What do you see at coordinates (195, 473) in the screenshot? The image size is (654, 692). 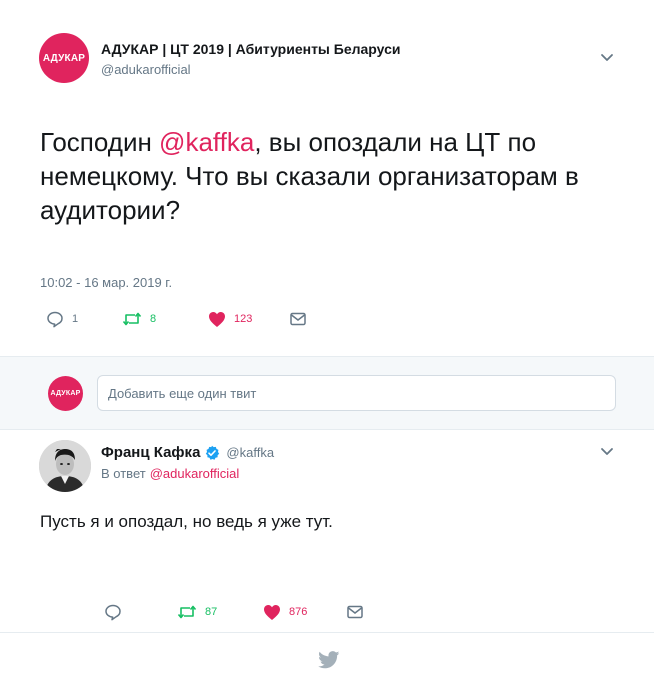 I see `reply-mention-link: @adukarofficial` at bounding box center [195, 473].